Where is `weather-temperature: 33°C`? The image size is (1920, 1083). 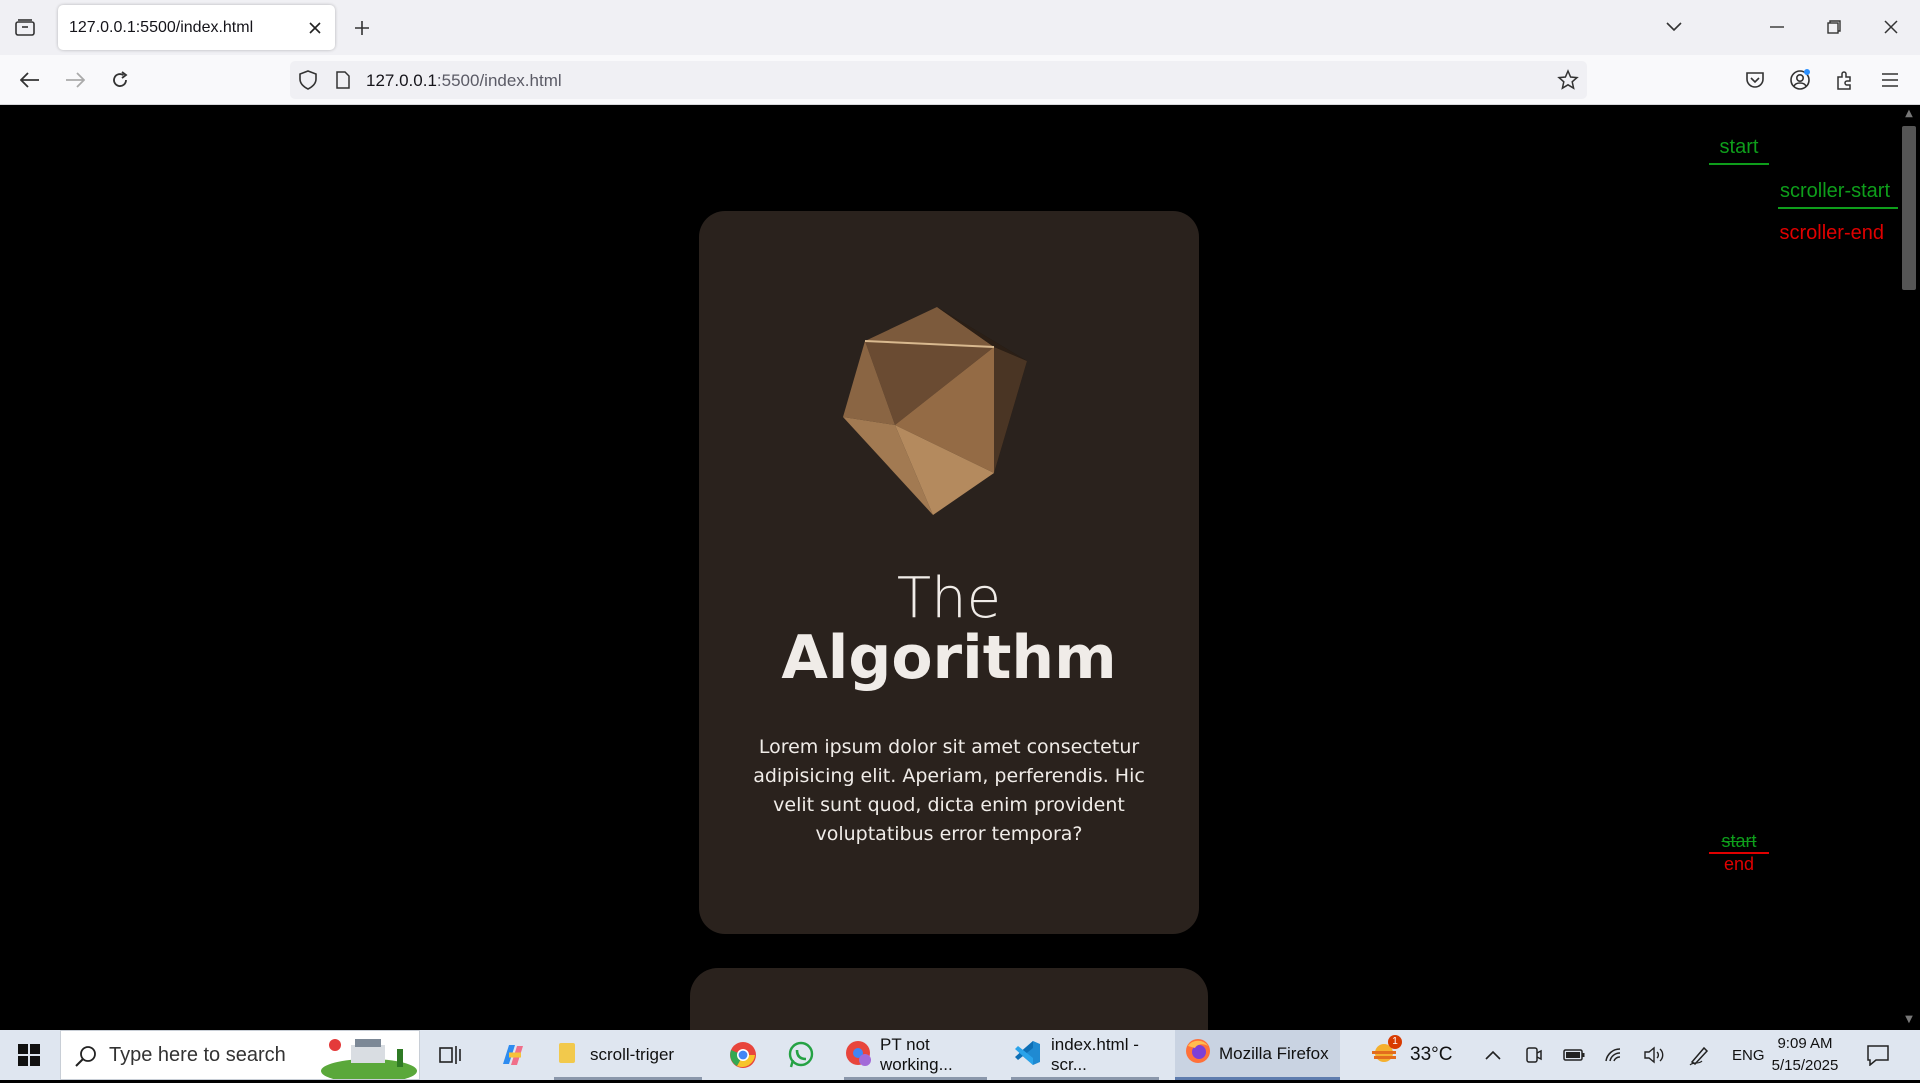
weather-temperature: 33°C is located at coordinates (1431, 1054).